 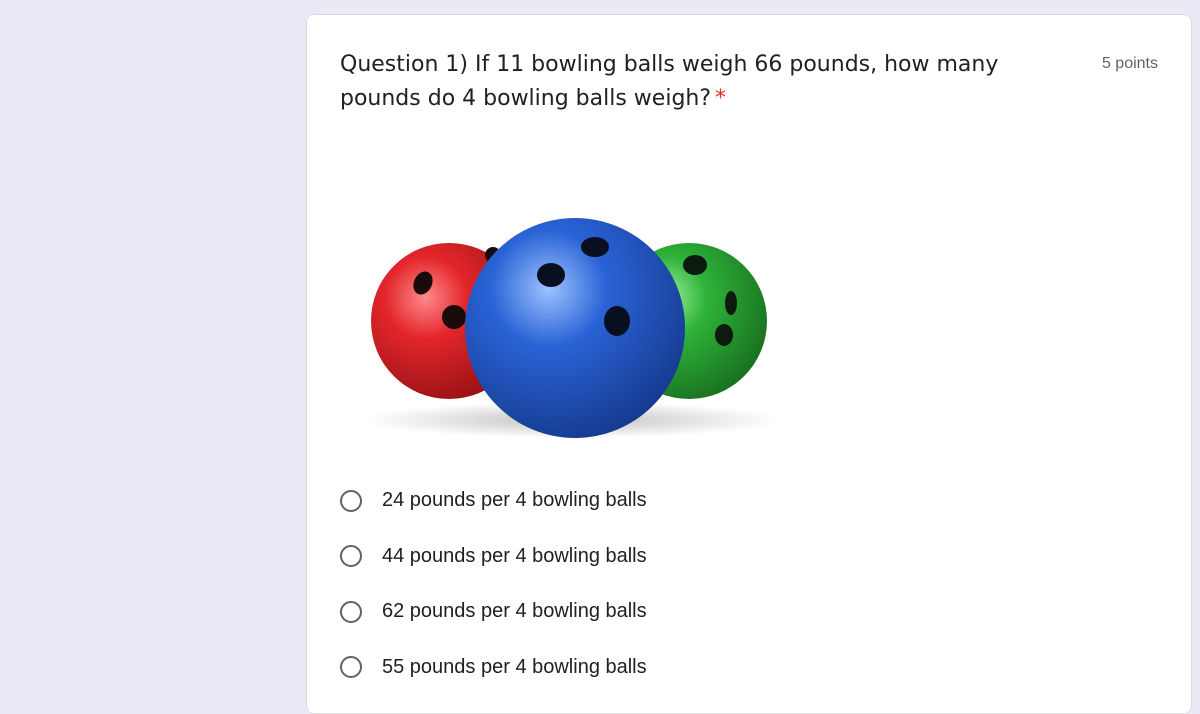 I want to click on option-label: 62 pounds per 4 bowling balls, so click(x=514, y=611).